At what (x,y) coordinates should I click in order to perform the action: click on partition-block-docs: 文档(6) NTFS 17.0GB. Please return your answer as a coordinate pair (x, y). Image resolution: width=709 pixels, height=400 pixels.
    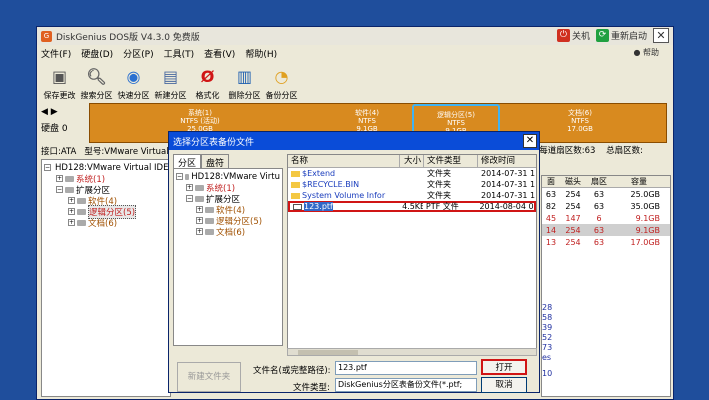
    Looking at the image, I should click on (580, 123).